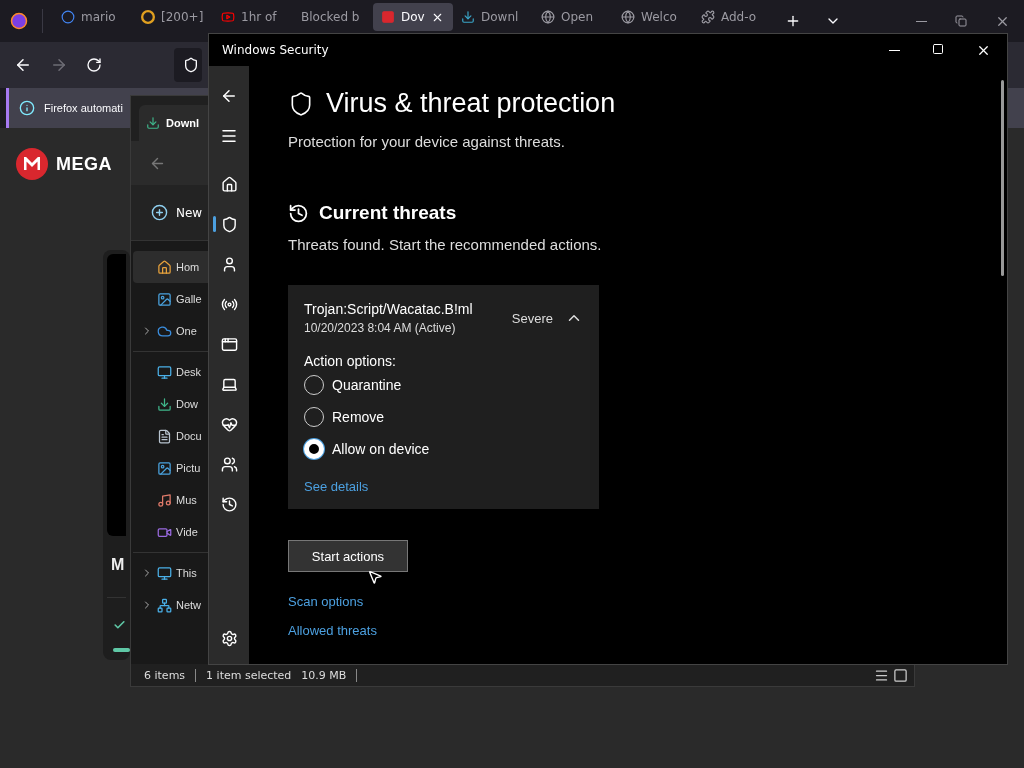 This screenshot has width=1024, height=768. What do you see at coordinates (148, 17) in the screenshot?
I see `ring-icon` at bounding box center [148, 17].